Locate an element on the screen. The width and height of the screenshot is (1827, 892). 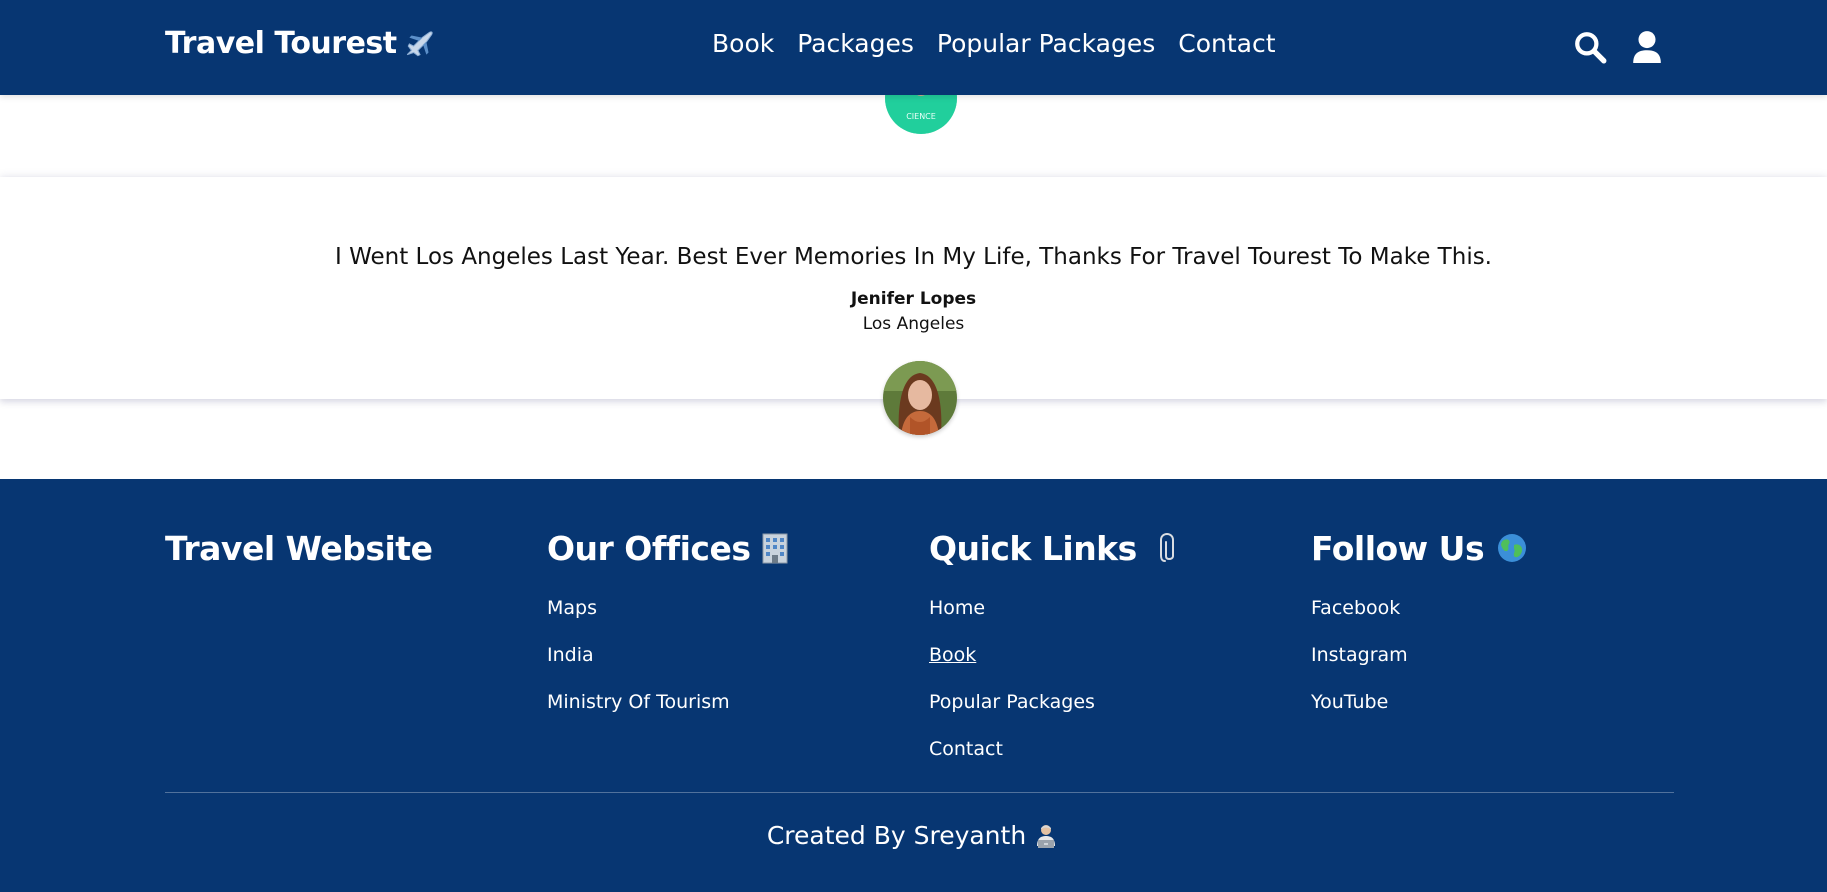
footer-link-book: Book is located at coordinates (952, 655).